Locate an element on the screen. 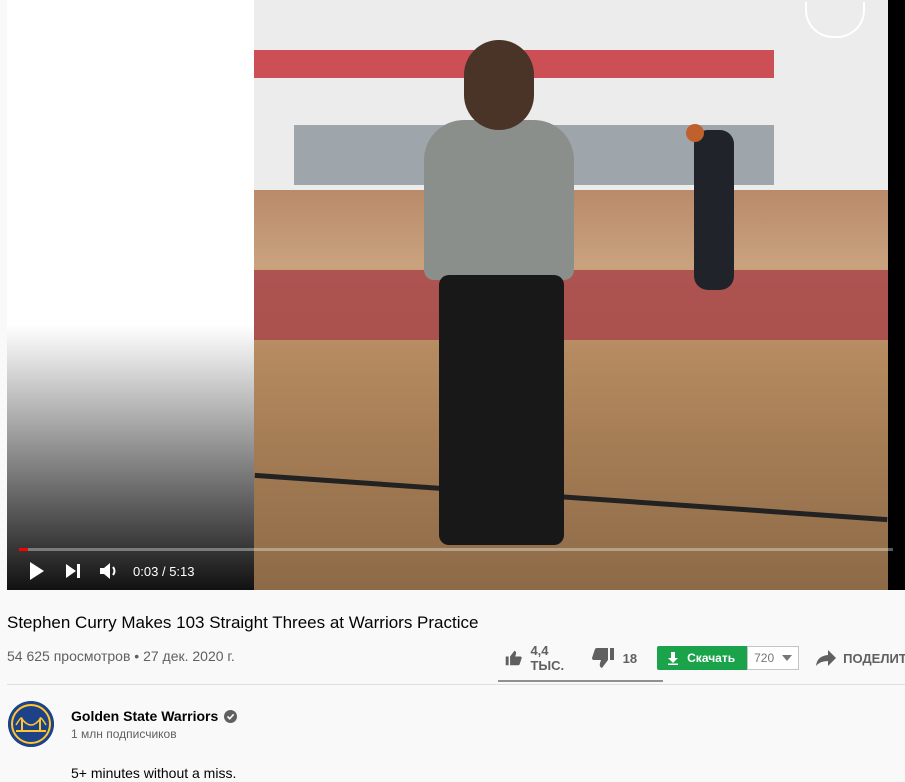 The height and width of the screenshot is (782, 905). volume-button is located at coordinates (109, 571).